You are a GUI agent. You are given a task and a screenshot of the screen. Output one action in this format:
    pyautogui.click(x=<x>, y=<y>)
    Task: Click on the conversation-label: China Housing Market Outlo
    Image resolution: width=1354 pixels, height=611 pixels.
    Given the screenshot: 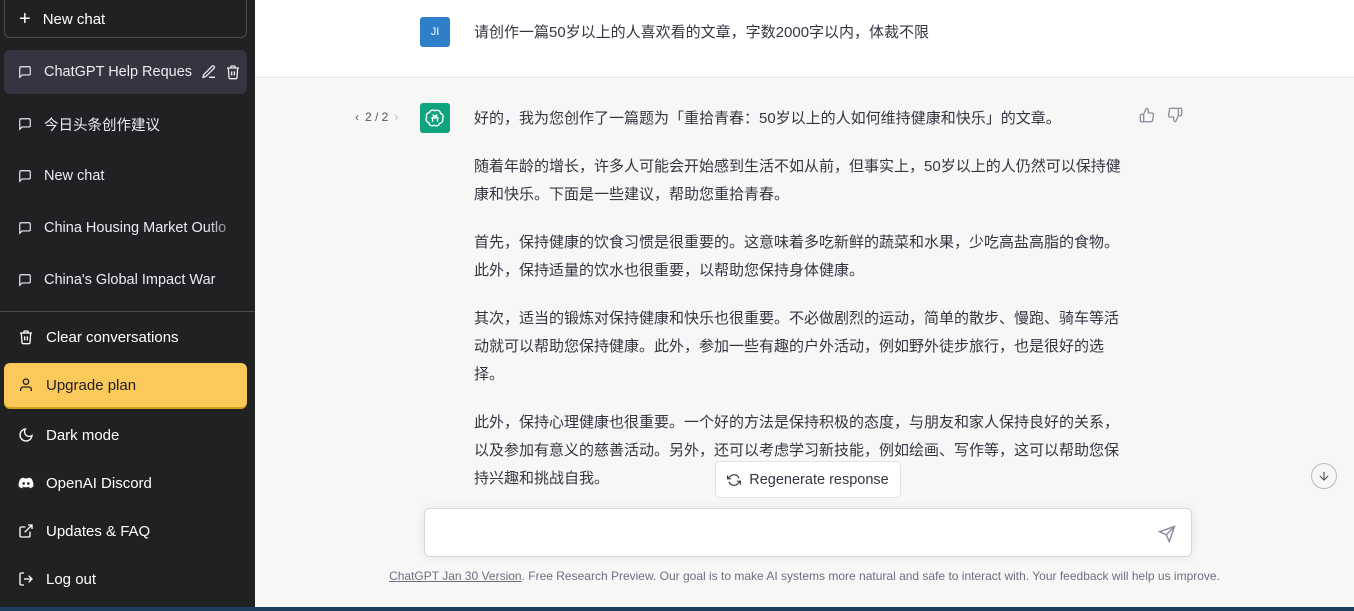 What is the action you would take?
    pyautogui.click(x=135, y=228)
    